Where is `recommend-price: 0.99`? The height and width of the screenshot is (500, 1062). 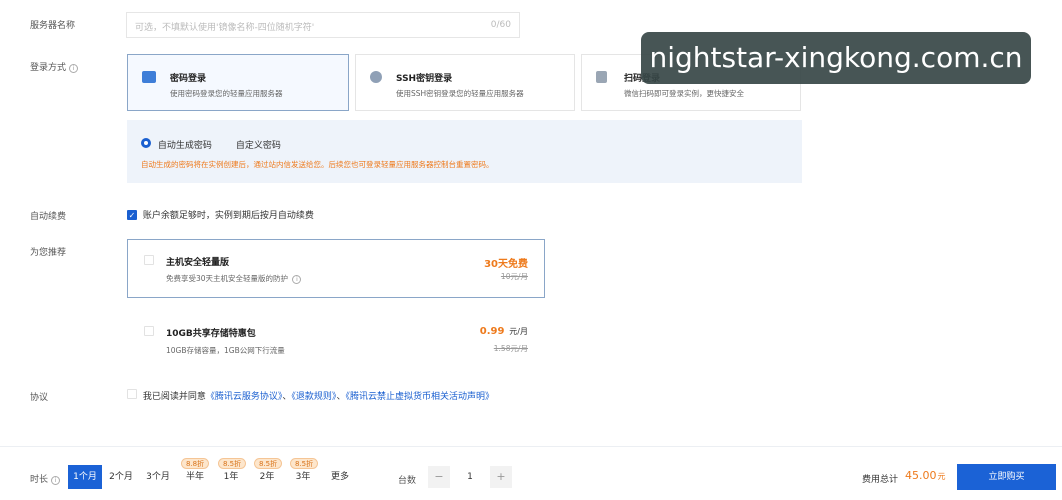 recommend-price: 0.99 is located at coordinates (492, 331).